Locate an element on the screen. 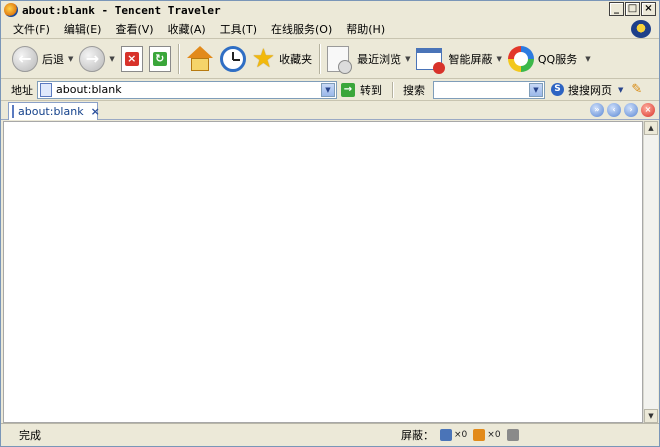 This screenshot has width=660, height=447. refresh-button: ↻ is located at coordinates (160, 59).